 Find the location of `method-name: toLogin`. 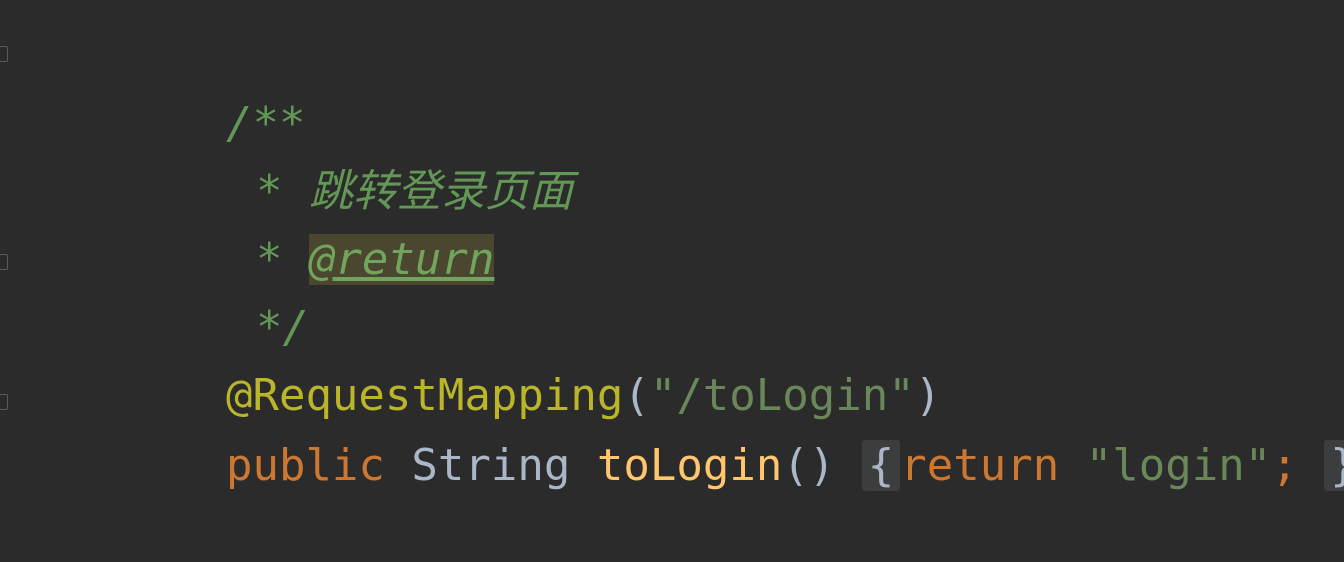

method-name: toLogin is located at coordinates (689, 465).